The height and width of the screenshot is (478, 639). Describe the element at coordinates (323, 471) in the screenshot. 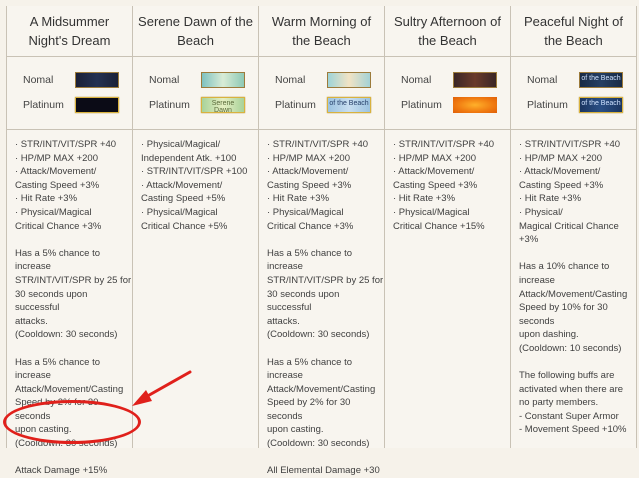

I see `effect-text: All Elemental Damage +30` at that location.